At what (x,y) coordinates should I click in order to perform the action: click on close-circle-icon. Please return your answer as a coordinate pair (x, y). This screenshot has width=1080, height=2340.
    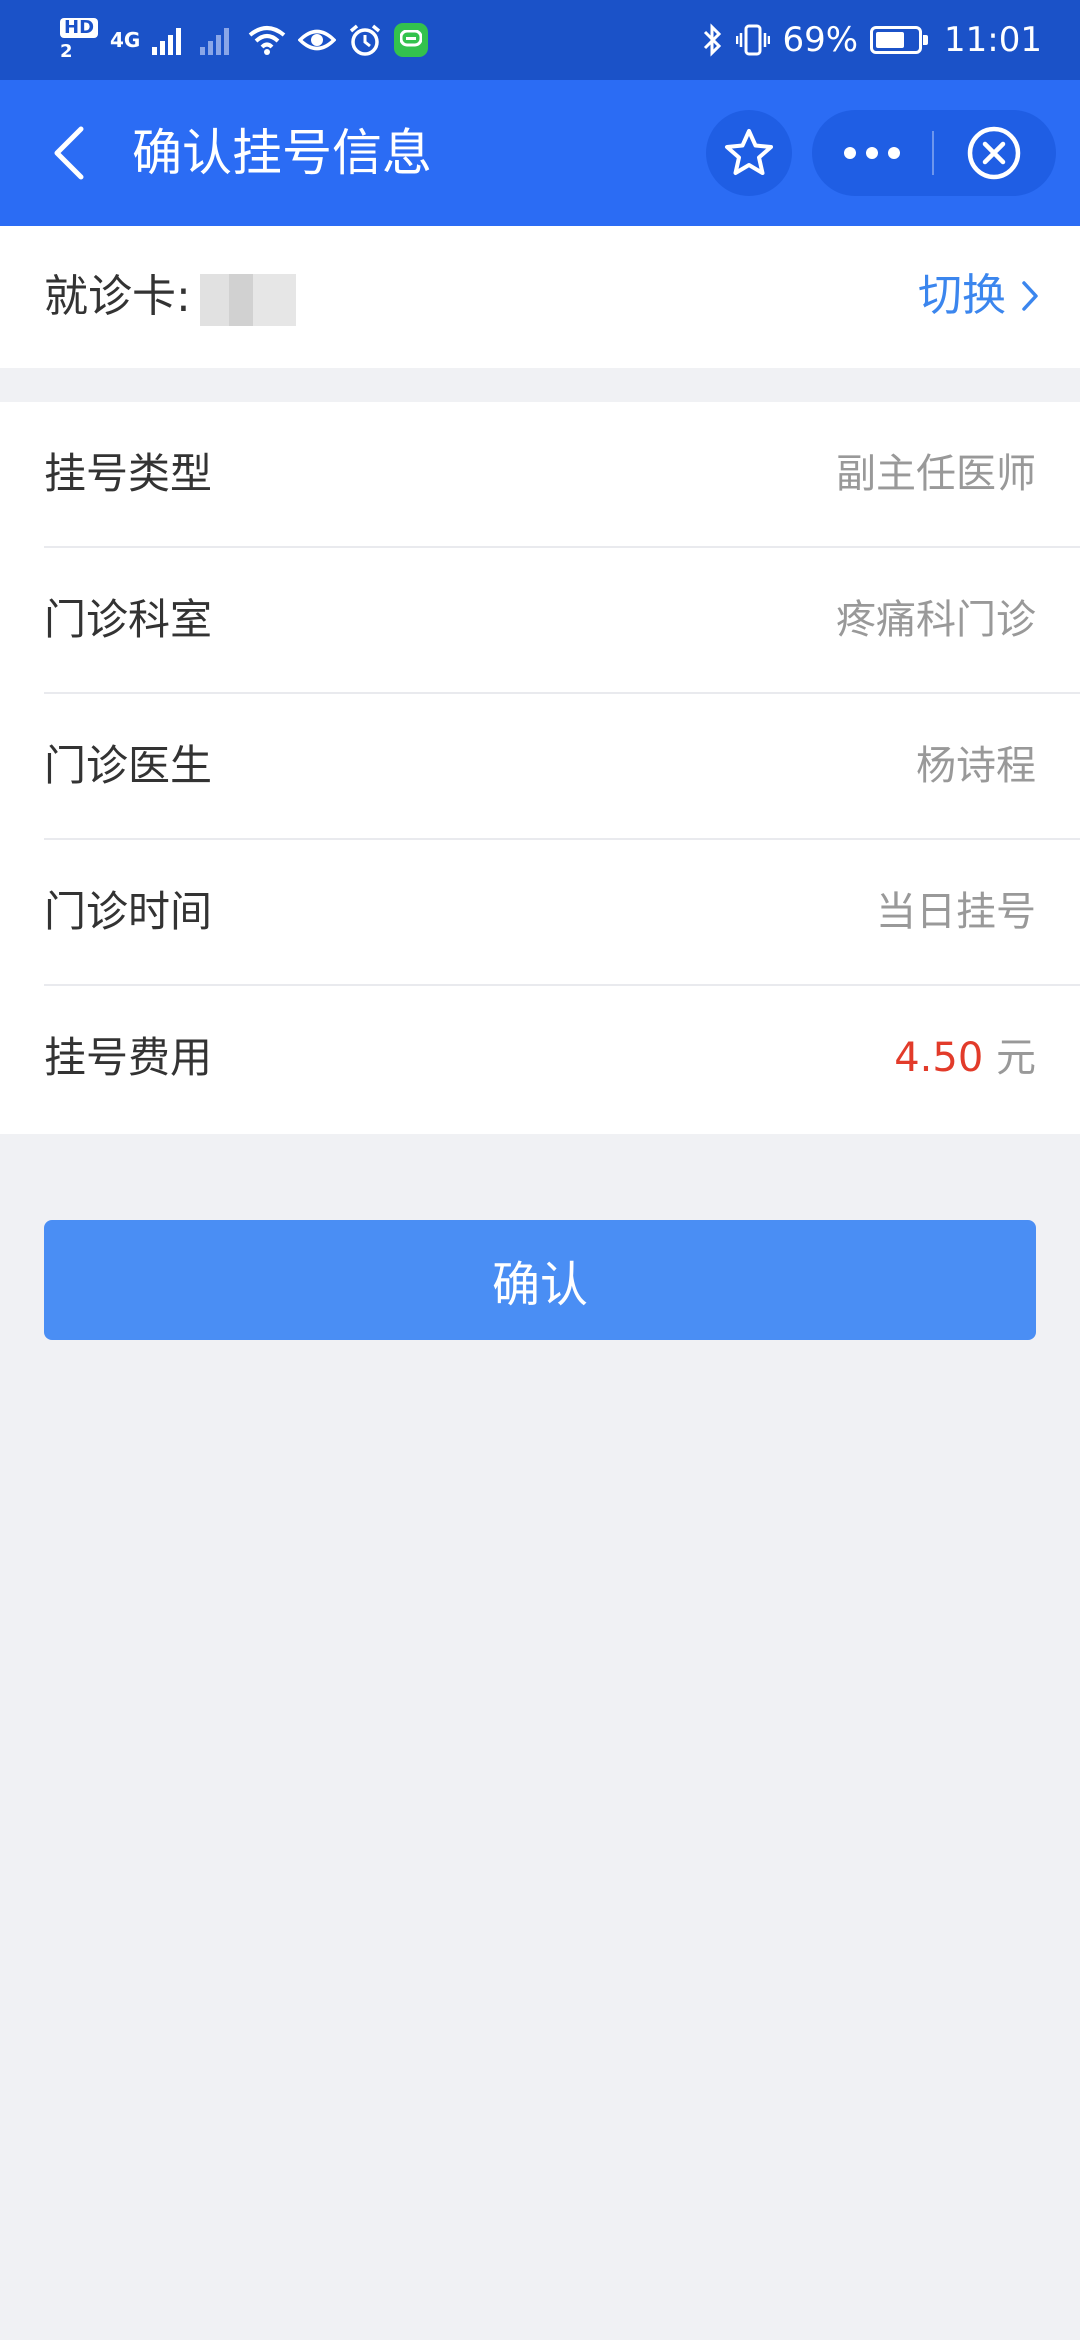
    Looking at the image, I should click on (994, 153).